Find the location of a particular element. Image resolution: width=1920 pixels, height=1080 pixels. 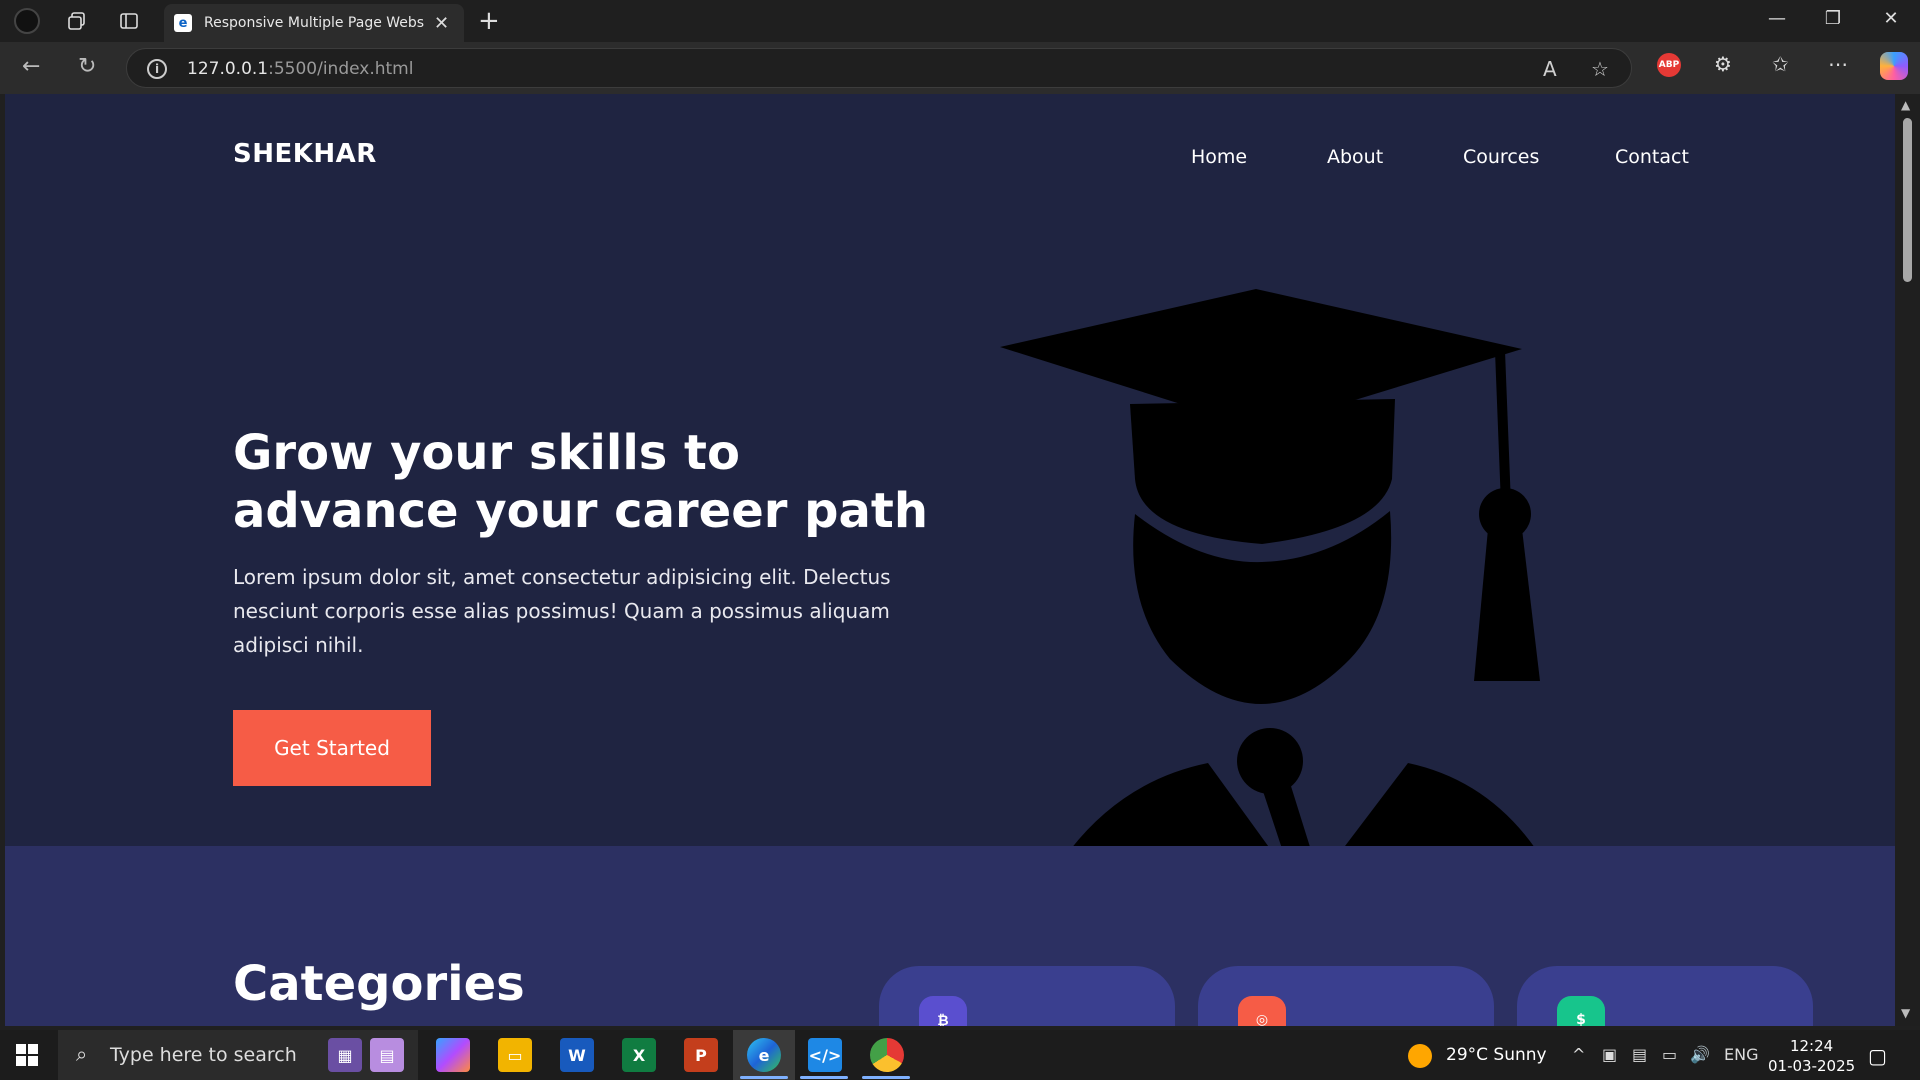

chrome-icon is located at coordinates (887, 1055).